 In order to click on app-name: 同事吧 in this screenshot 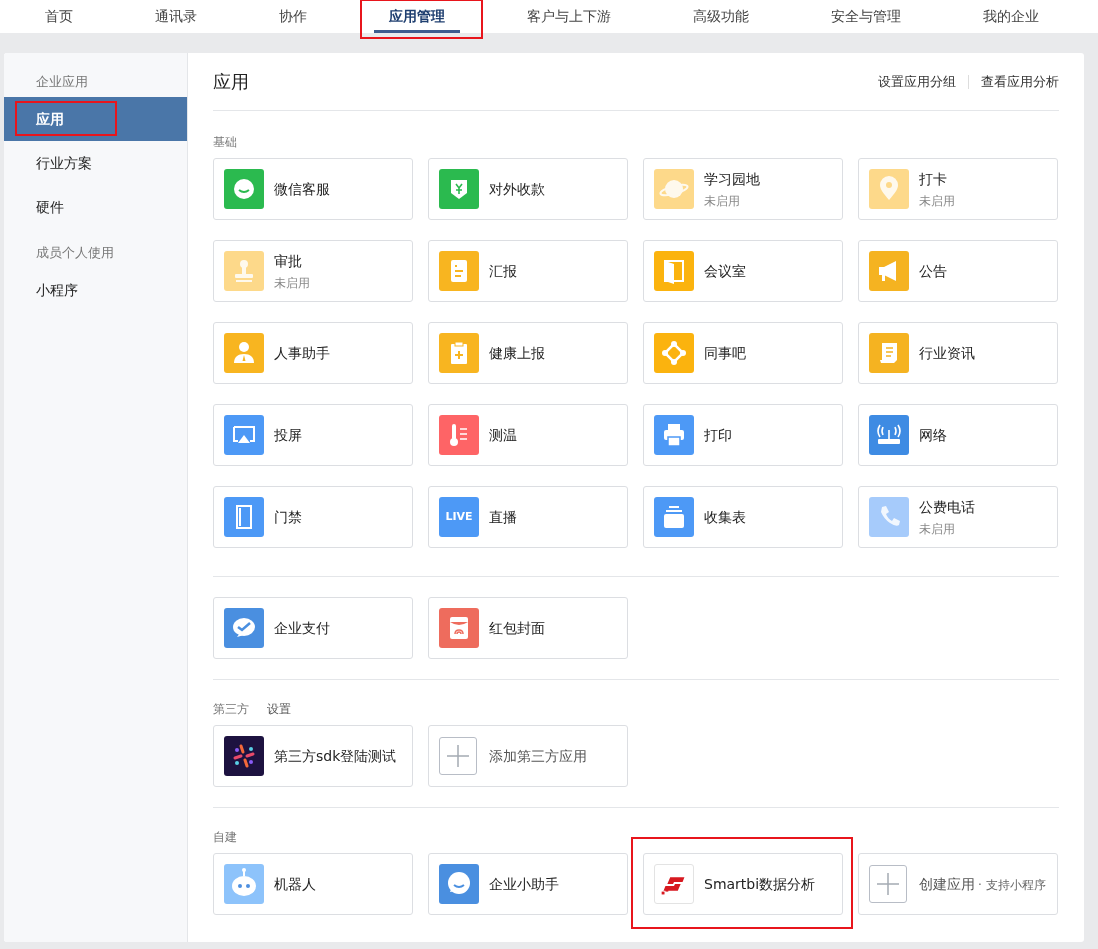, I will do `click(725, 353)`.